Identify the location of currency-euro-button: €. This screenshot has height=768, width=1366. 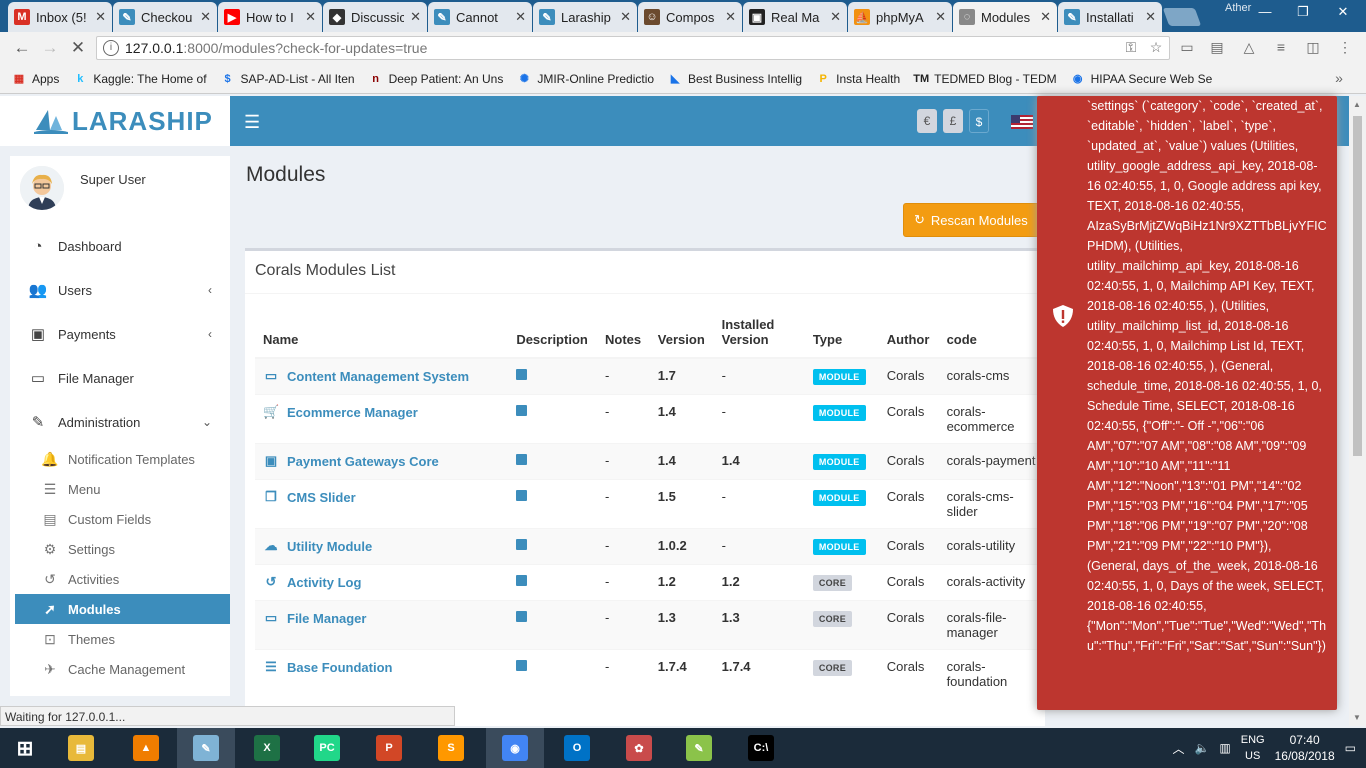
(927, 121).